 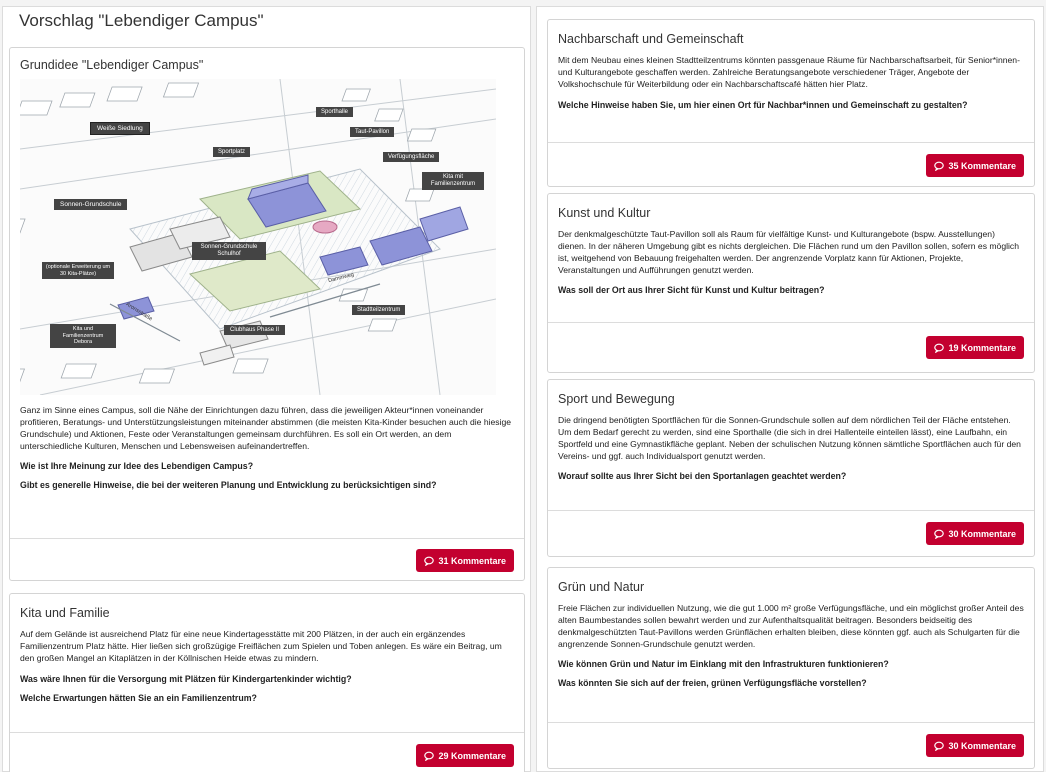 What do you see at coordinates (472, 560) in the screenshot?
I see `comments-button-label: 31 Kommentare` at bounding box center [472, 560].